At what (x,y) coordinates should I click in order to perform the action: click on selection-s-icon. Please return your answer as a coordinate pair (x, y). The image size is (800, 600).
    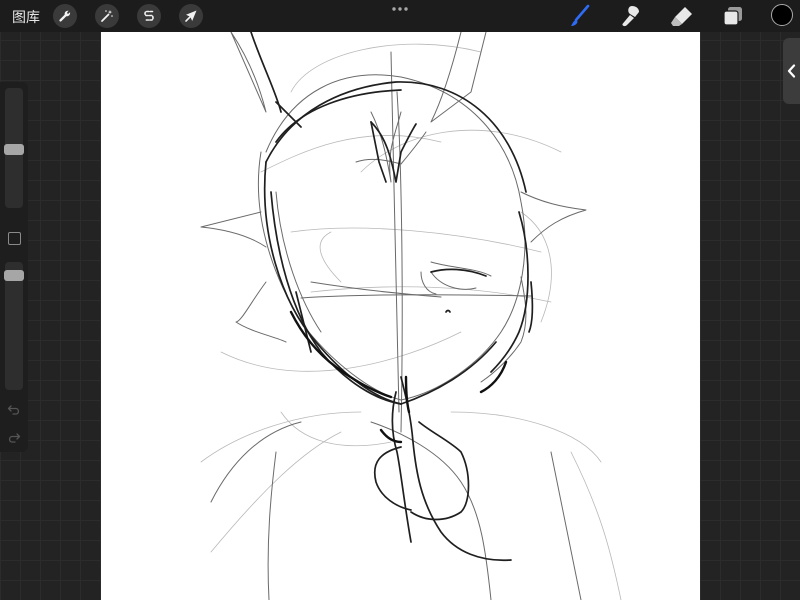
    Looking at the image, I should click on (149, 15).